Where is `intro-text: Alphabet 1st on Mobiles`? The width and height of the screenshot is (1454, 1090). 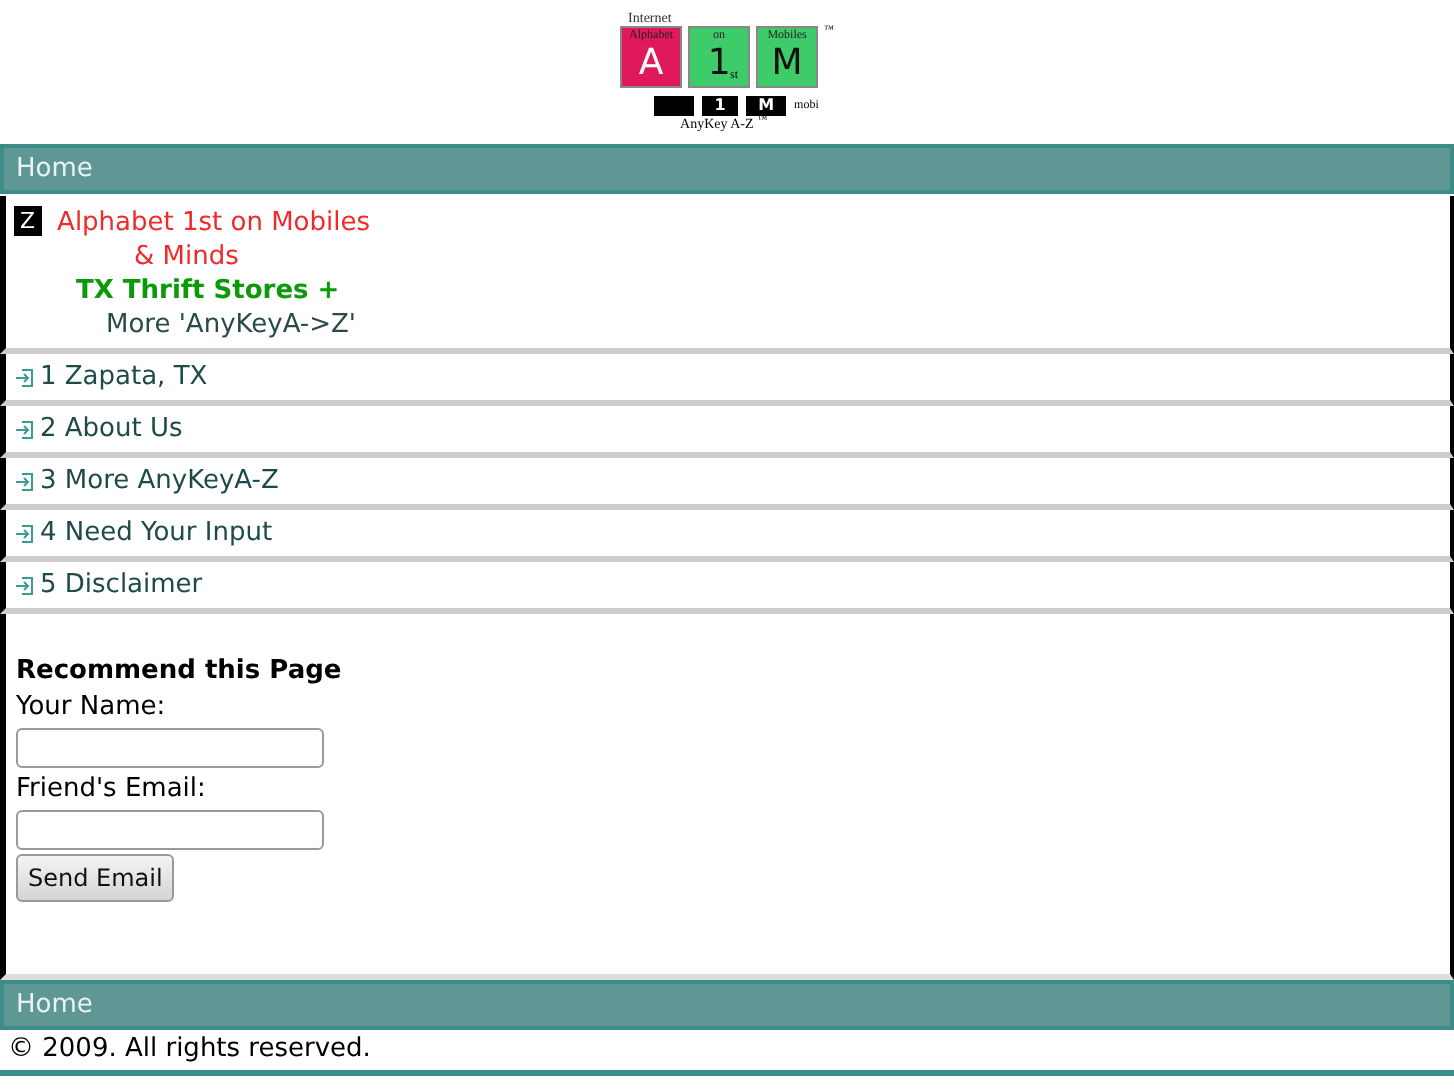
intro-text: Alphabet 1st on Mobiles is located at coordinates (214, 223).